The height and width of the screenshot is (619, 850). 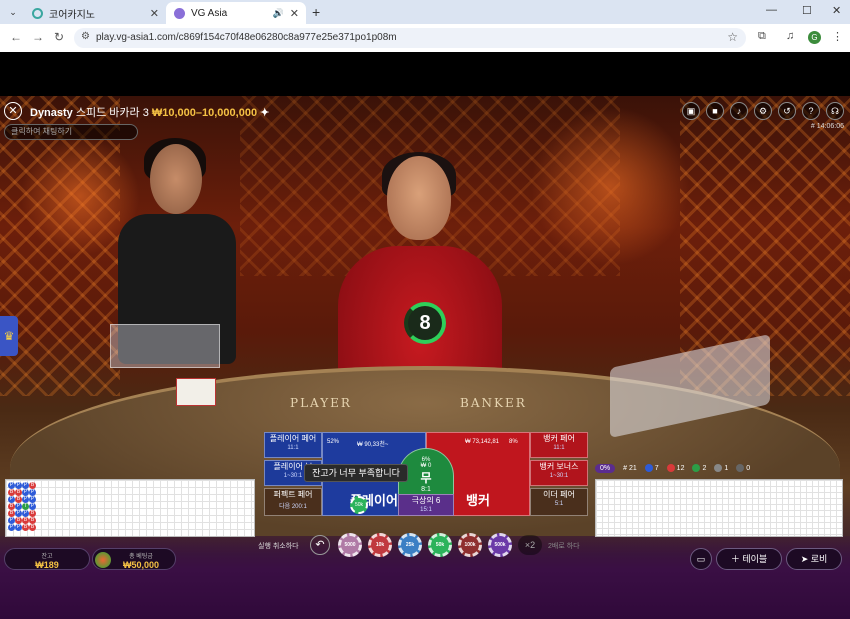 What do you see at coordinates (47, 565) in the screenshot?
I see `balance-value: ₩189` at bounding box center [47, 565].